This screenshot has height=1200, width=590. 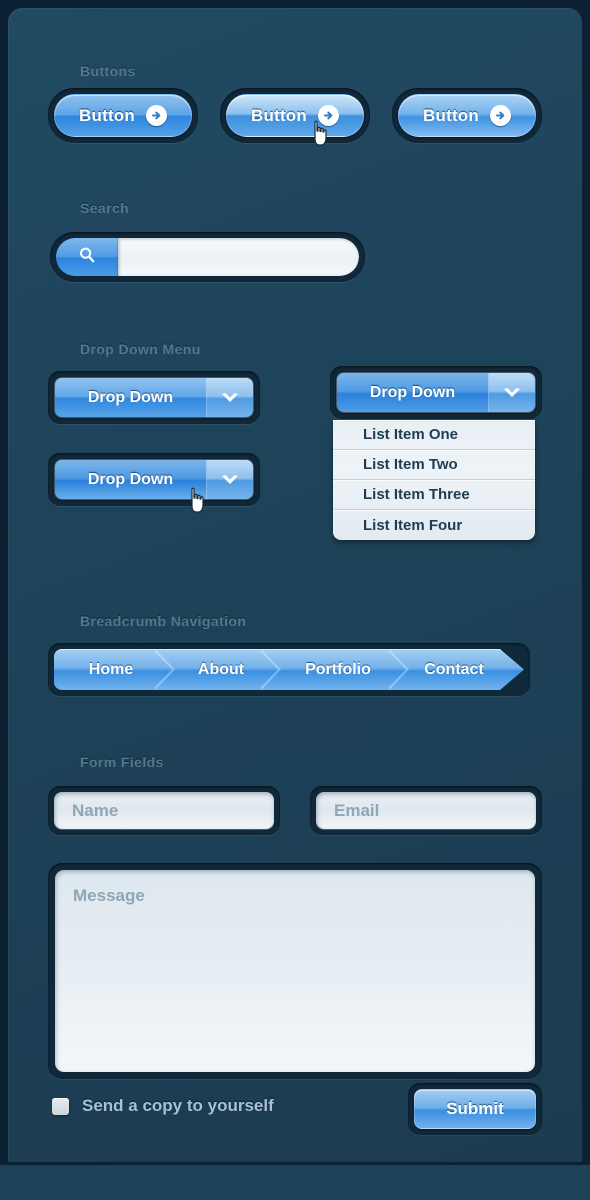 I want to click on section-label-form: Form Fields, so click(x=122, y=762).